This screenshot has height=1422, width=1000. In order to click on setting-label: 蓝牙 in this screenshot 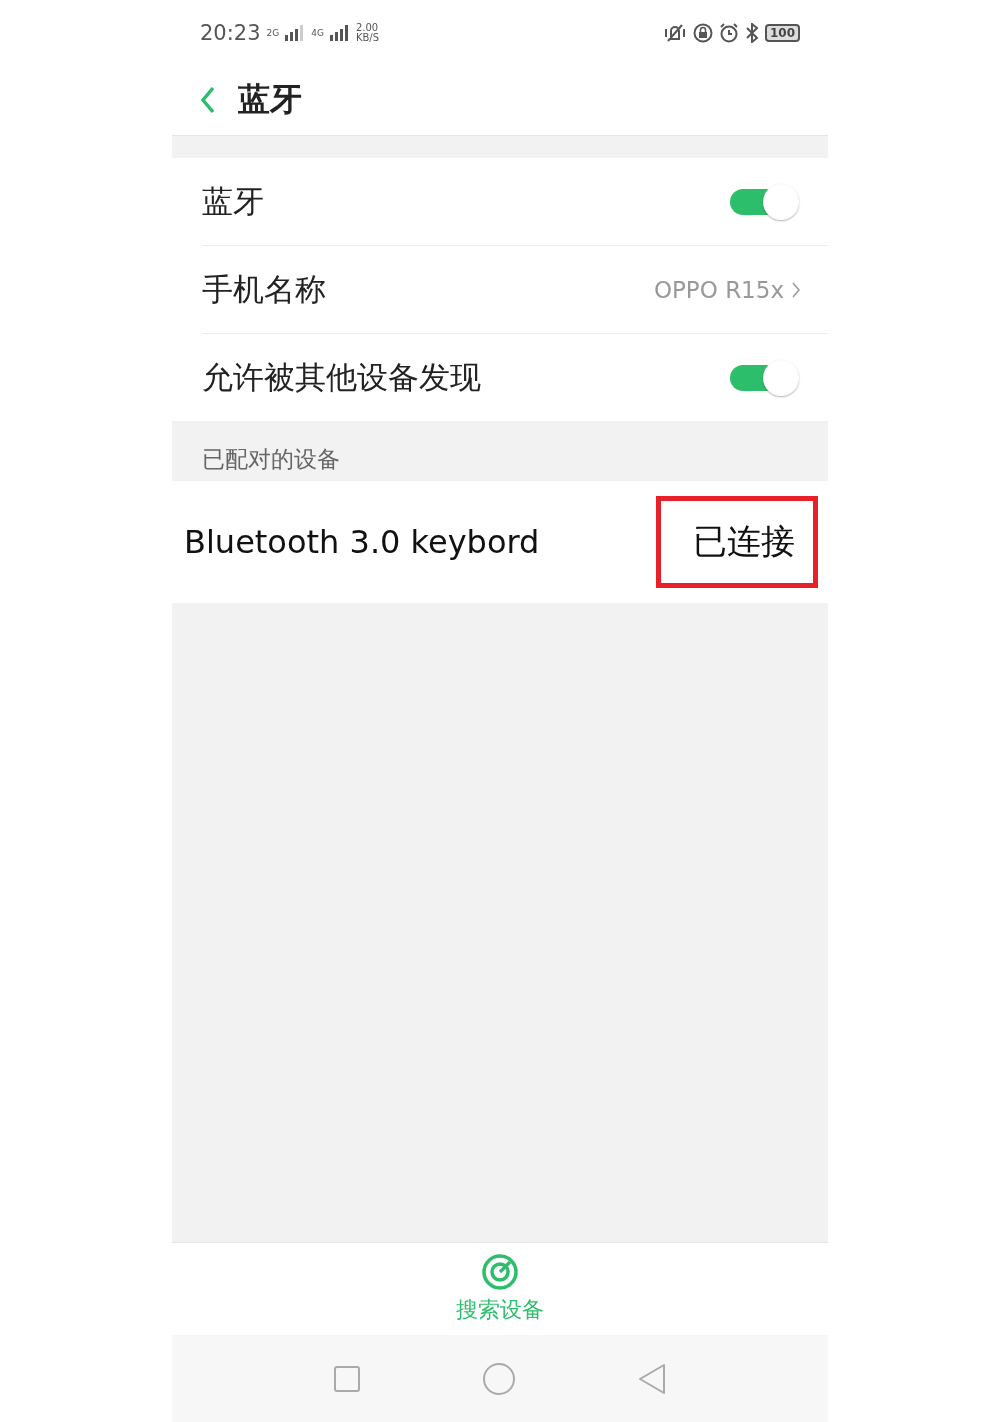, I will do `click(233, 201)`.